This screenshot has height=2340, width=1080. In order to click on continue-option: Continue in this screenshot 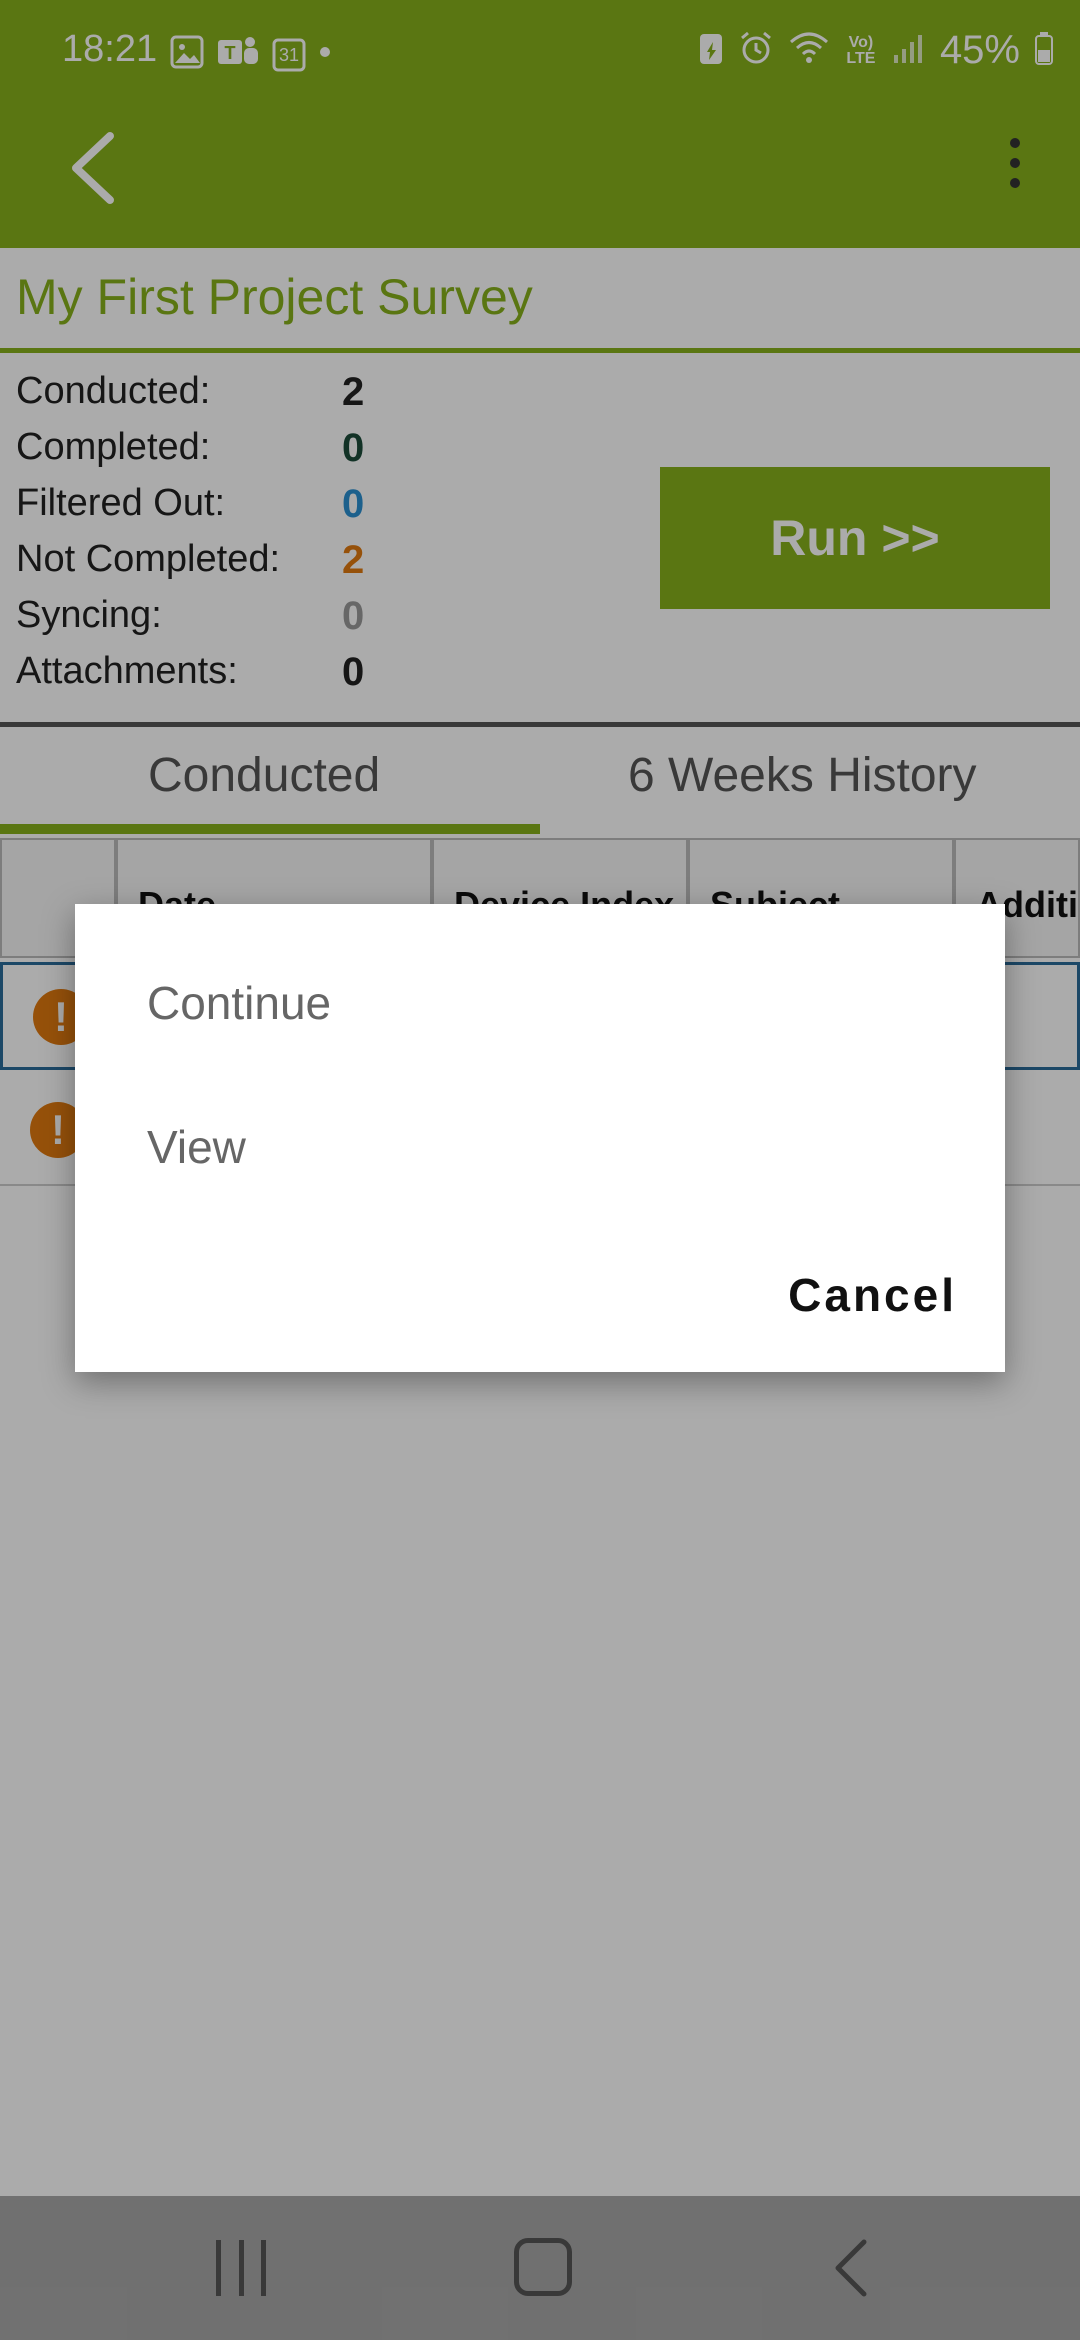, I will do `click(239, 1003)`.